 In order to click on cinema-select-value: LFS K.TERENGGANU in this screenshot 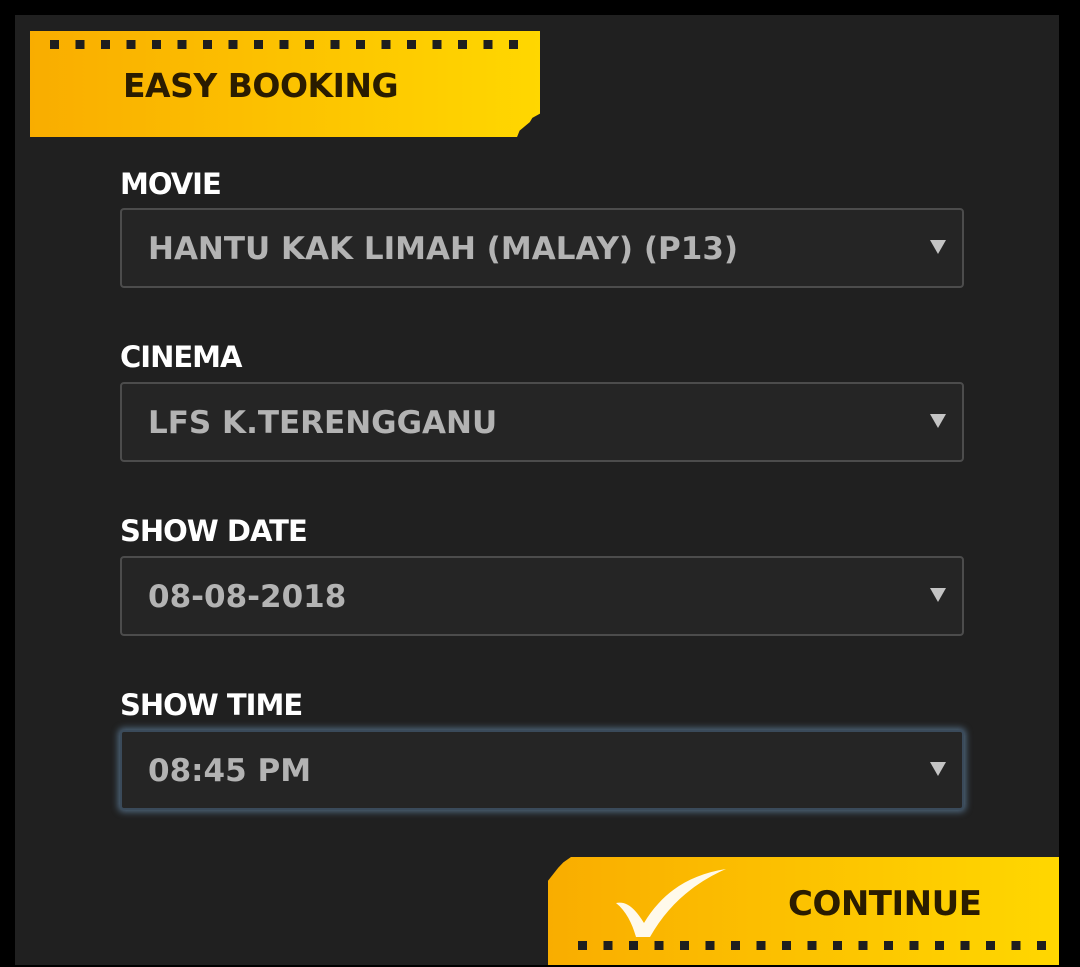, I will do `click(323, 423)`.